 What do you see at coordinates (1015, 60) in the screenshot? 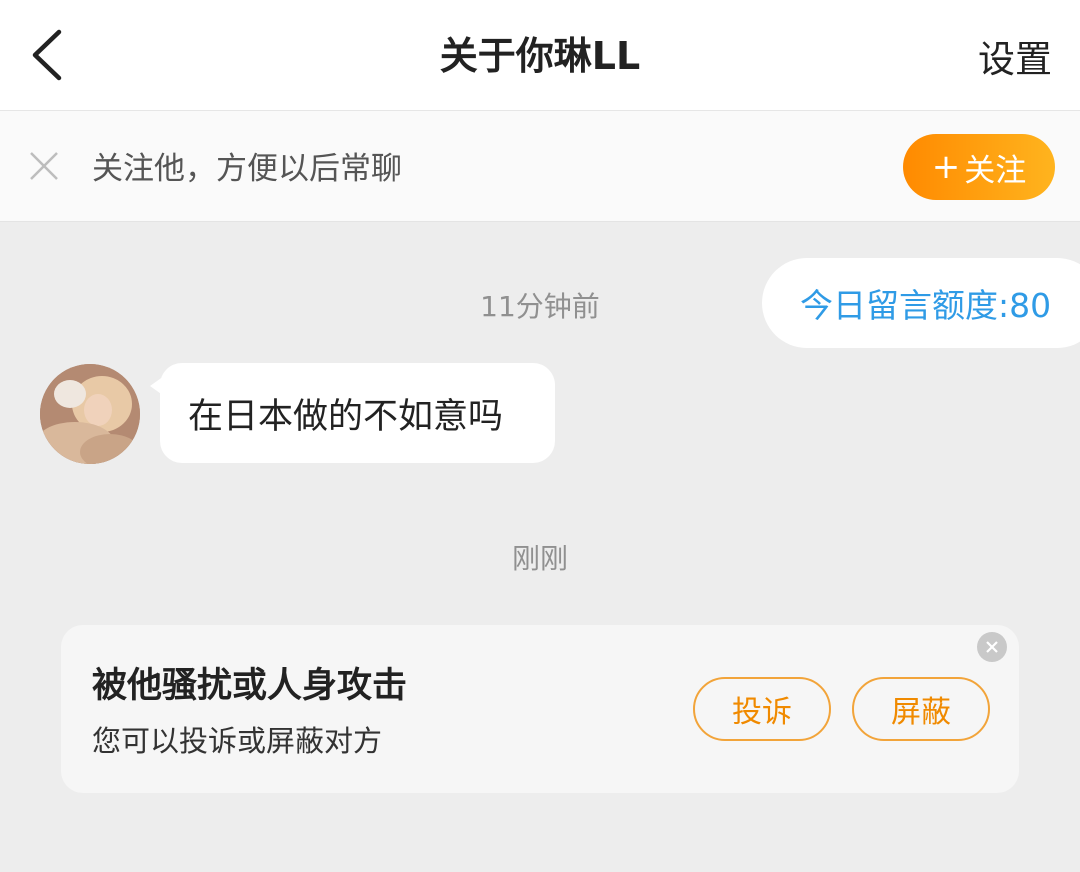
I see `settings-button: 设置` at bounding box center [1015, 60].